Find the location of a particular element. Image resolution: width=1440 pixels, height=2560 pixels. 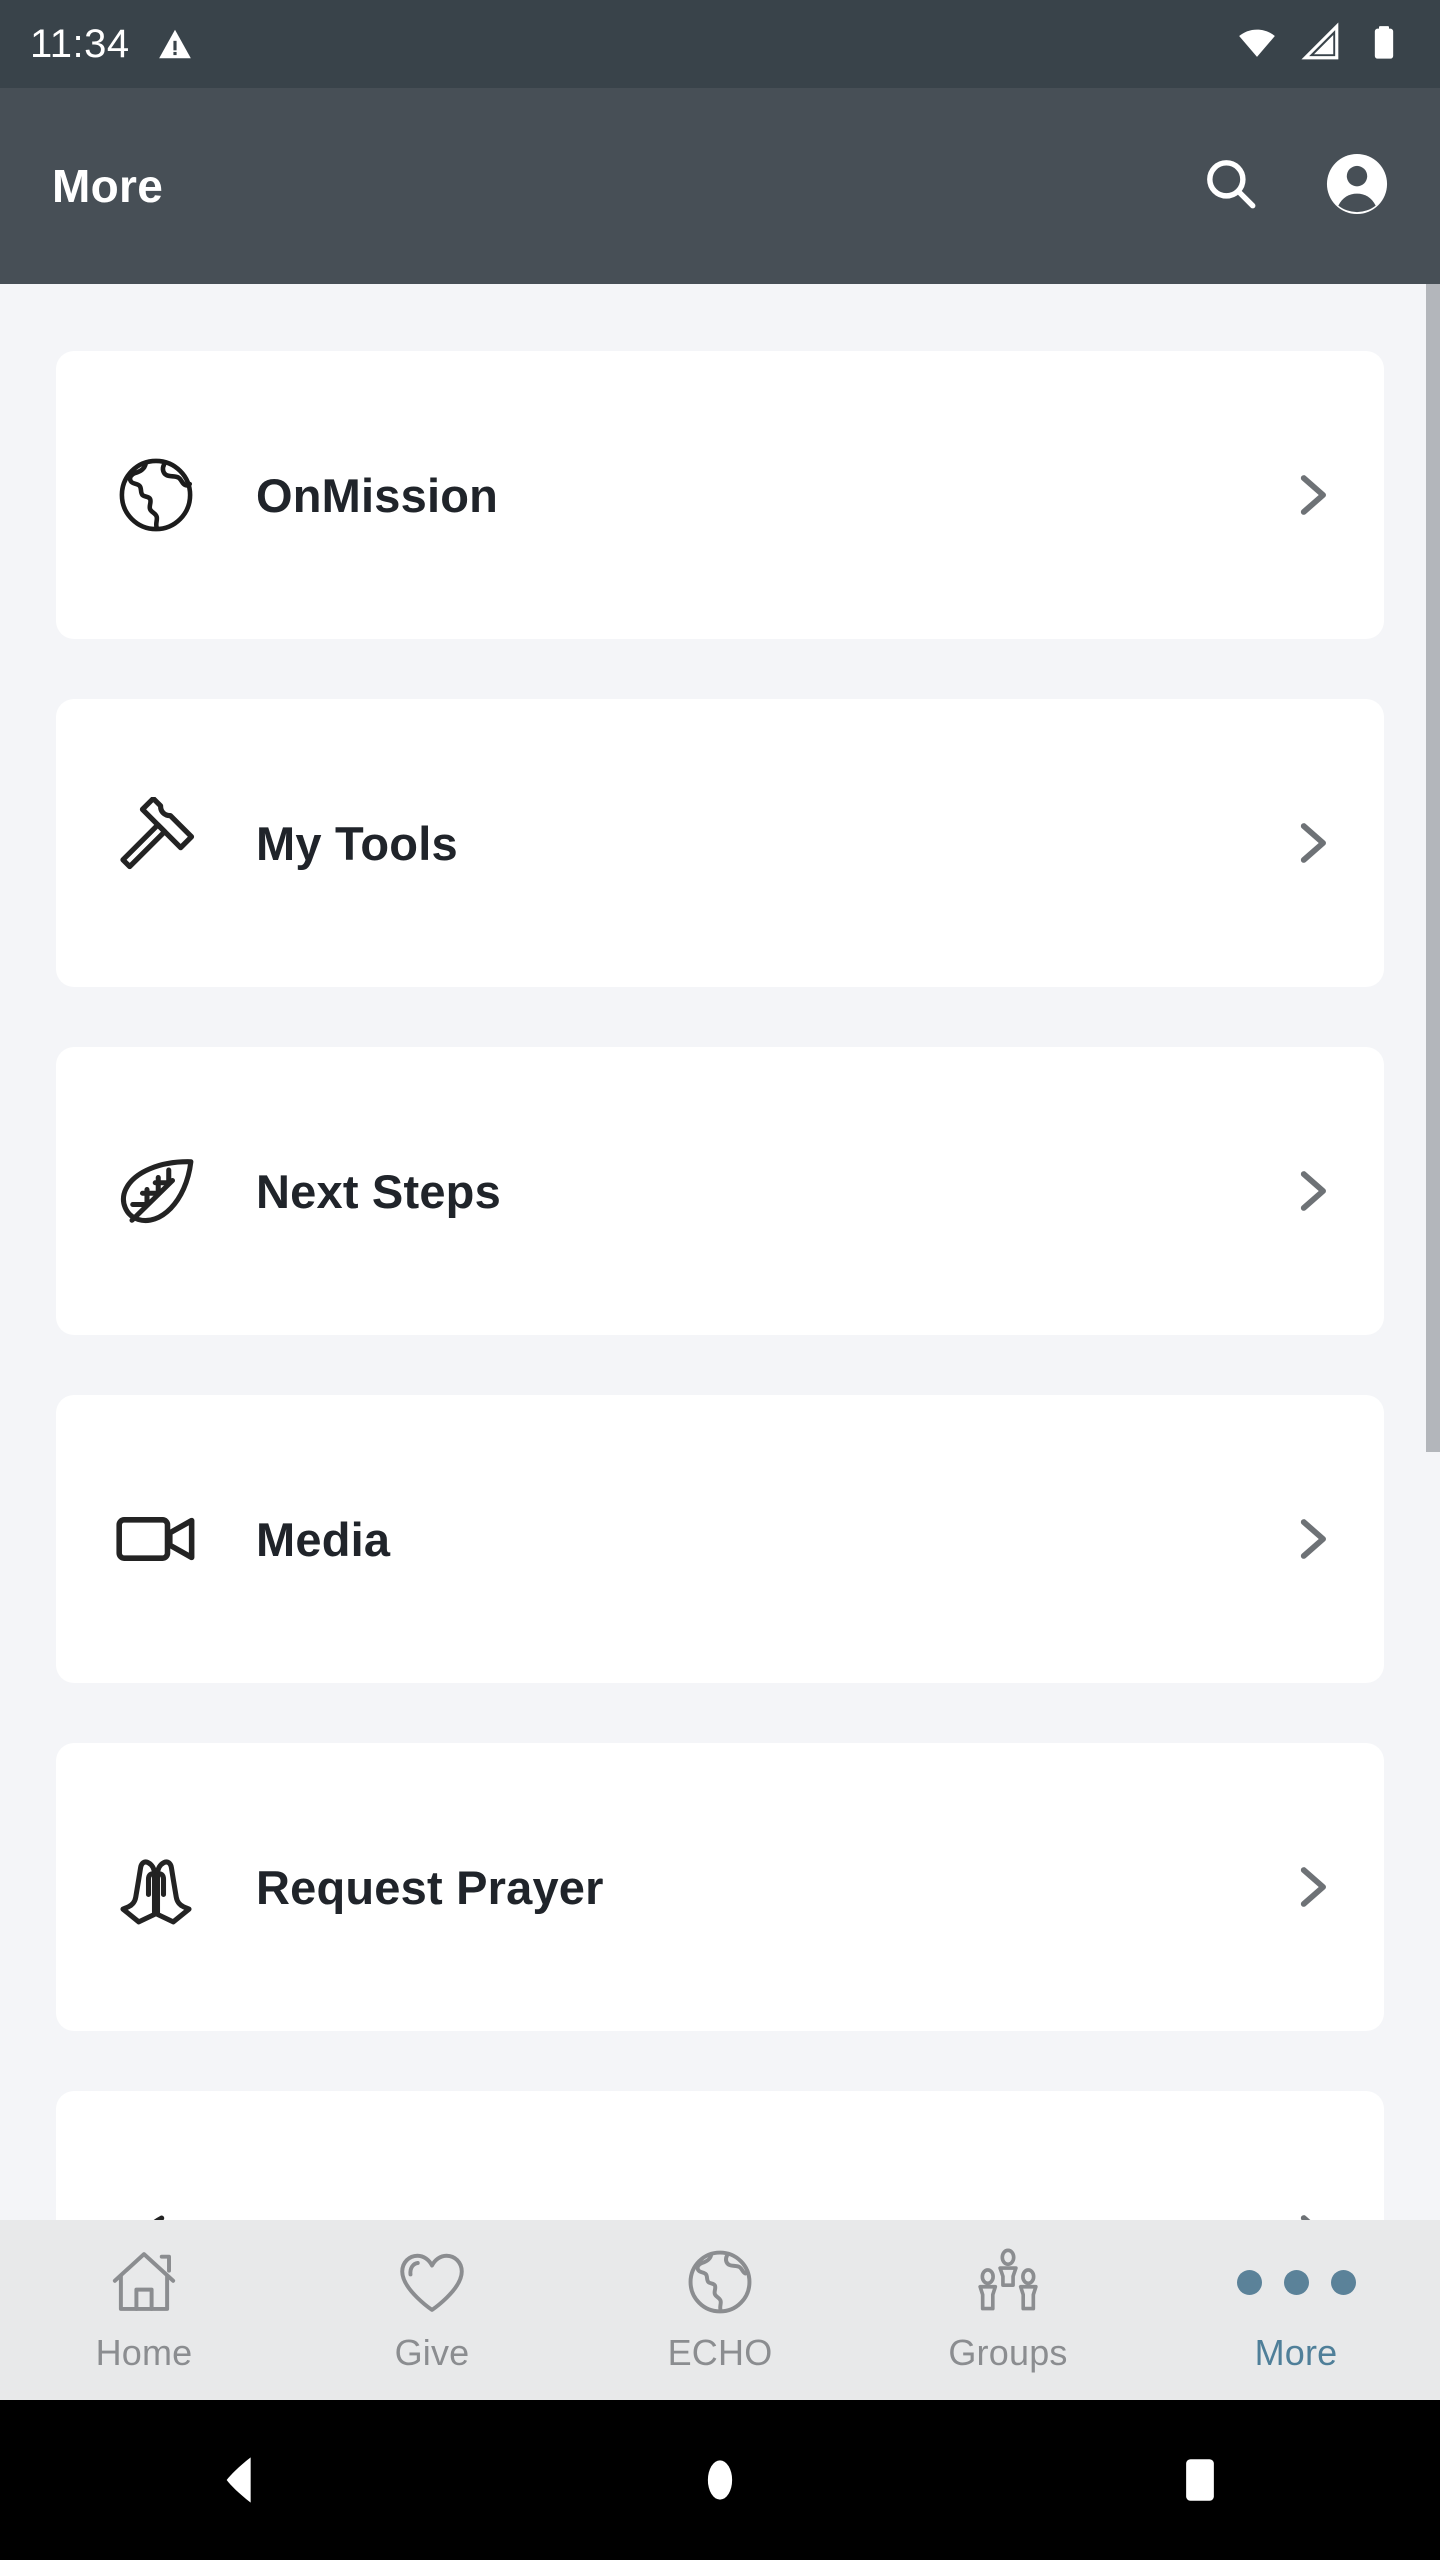

video-camera-icon is located at coordinates (156, 1539).